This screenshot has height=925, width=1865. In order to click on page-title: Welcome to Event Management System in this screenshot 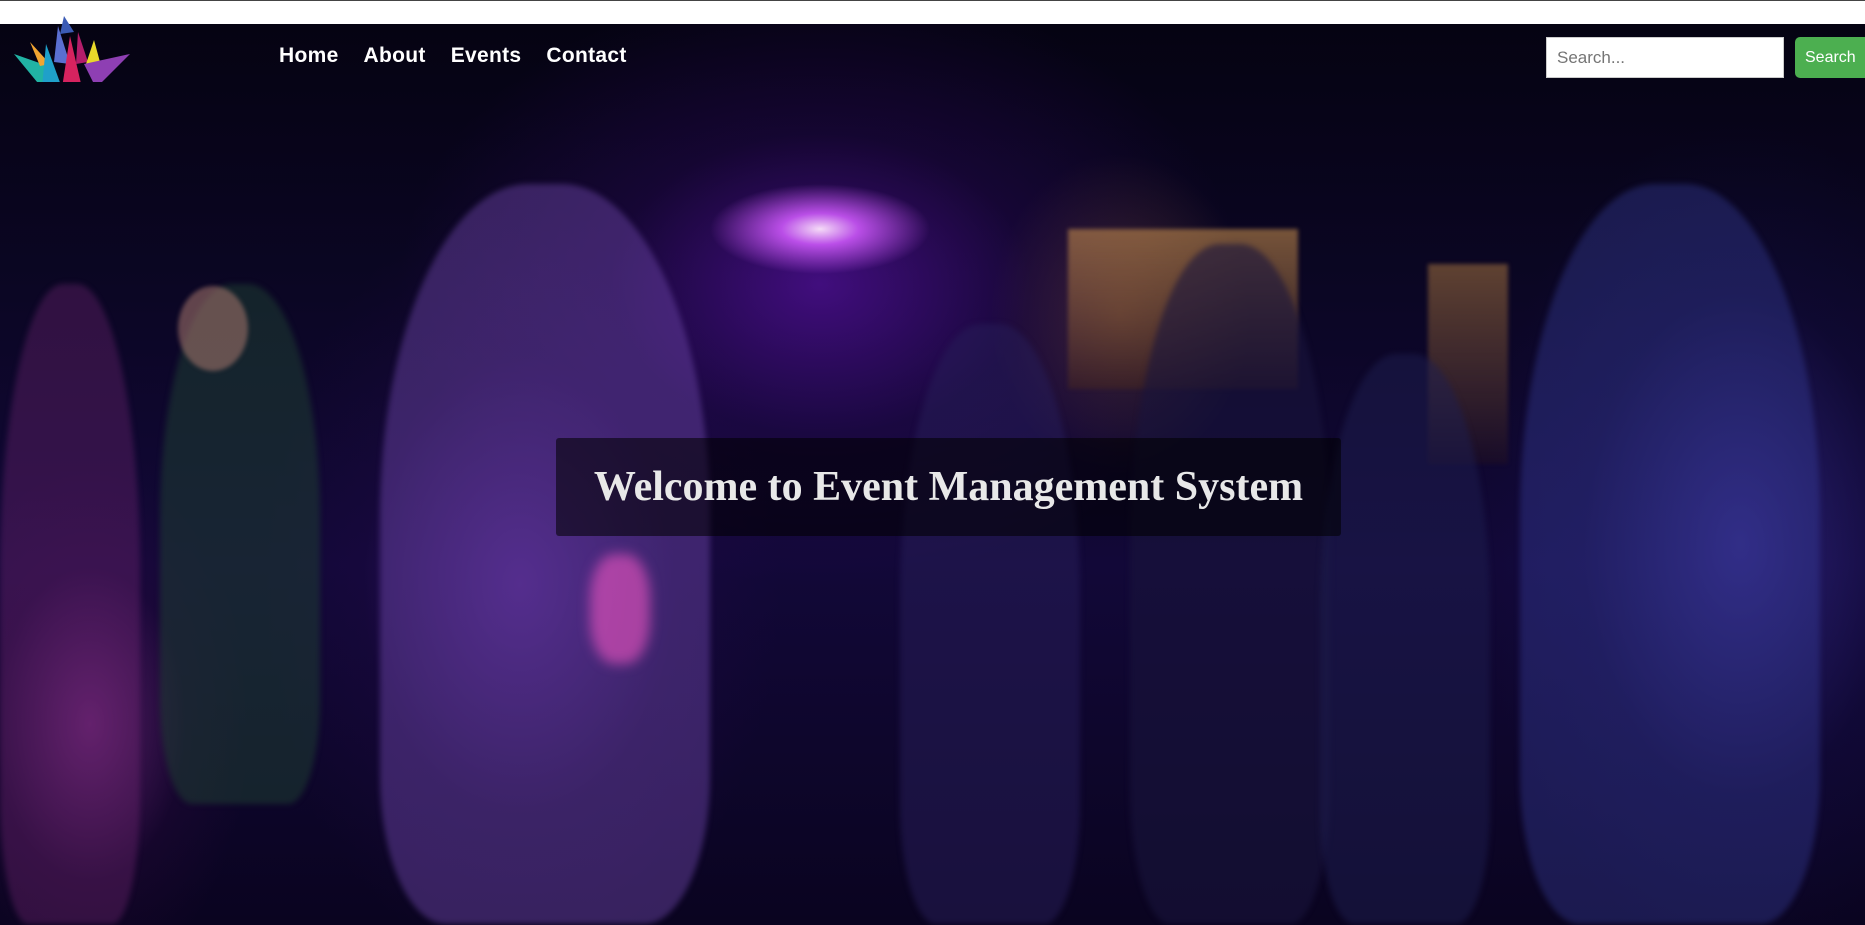, I will do `click(948, 487)`.